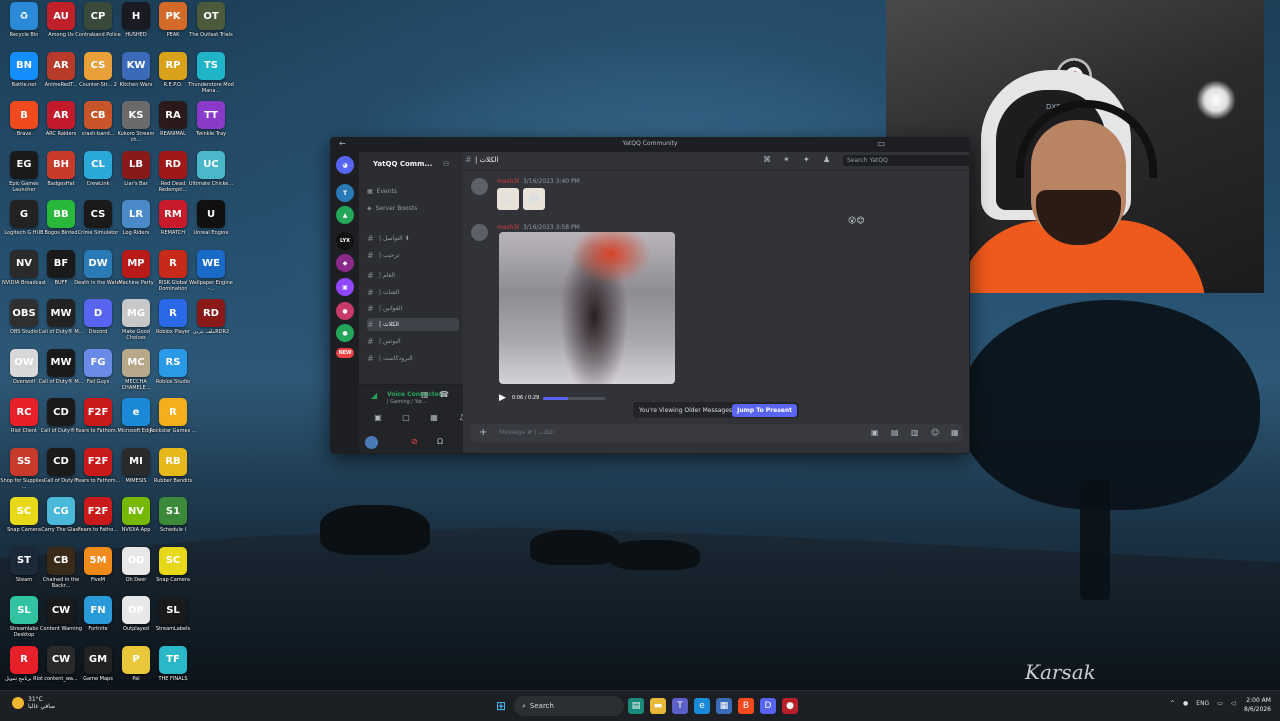 The height and width of the screenshot is (721, 1280). What do you see at coordinates (413, 255) in the screenshot?
I see `channel-item: # | ترحيب` at bounding box center [413, 255].